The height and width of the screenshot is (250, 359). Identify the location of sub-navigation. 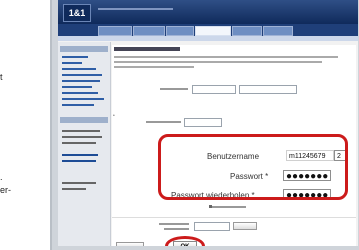
(208, 38).